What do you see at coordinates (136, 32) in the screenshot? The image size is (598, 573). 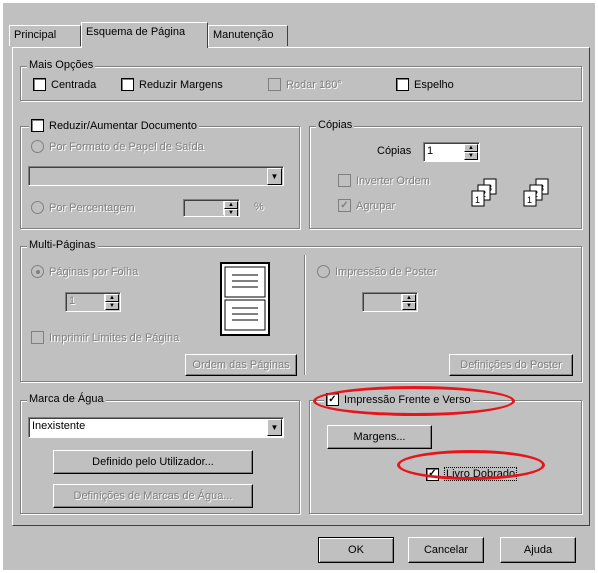 I see `tab-esquema-label: Esquema de Página` at bounding box center [136, 32].